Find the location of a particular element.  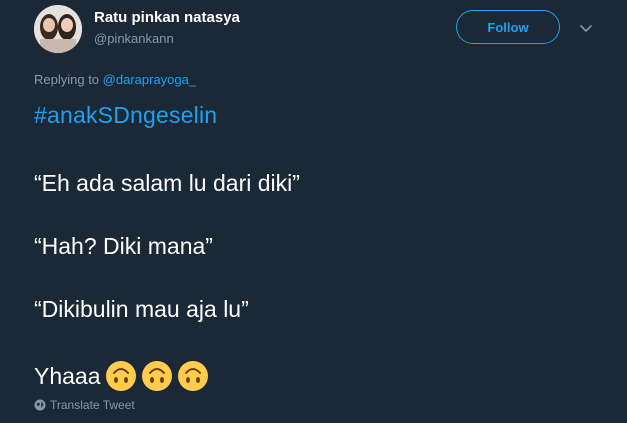

user-handle: @pinkankann is located at coordinates (134, 38).